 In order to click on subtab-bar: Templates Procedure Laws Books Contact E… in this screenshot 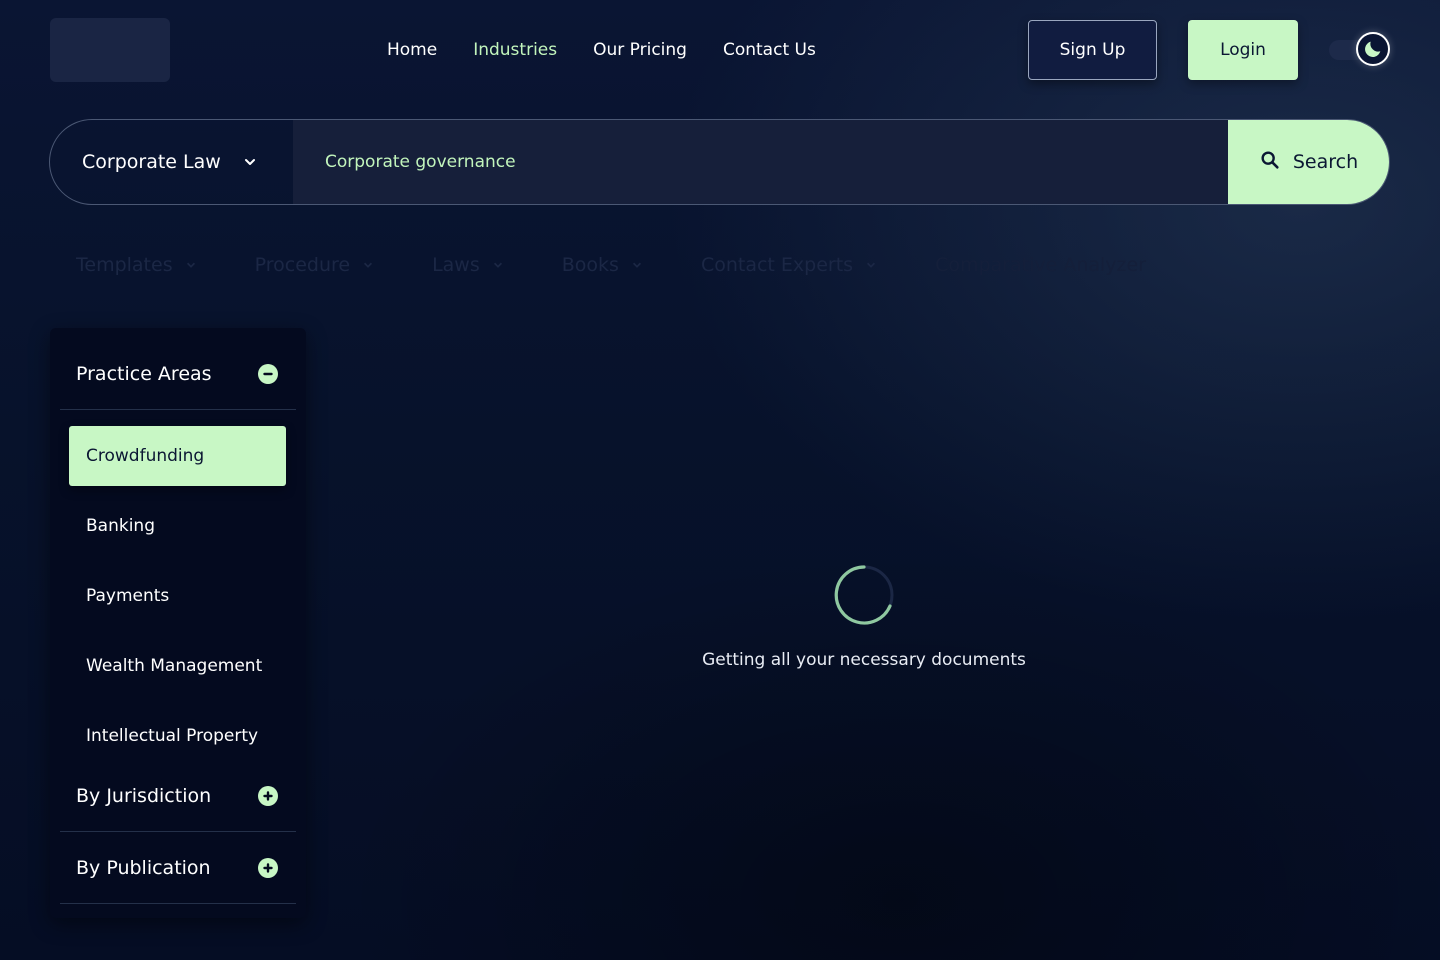, I will do `click(731, 265)`.